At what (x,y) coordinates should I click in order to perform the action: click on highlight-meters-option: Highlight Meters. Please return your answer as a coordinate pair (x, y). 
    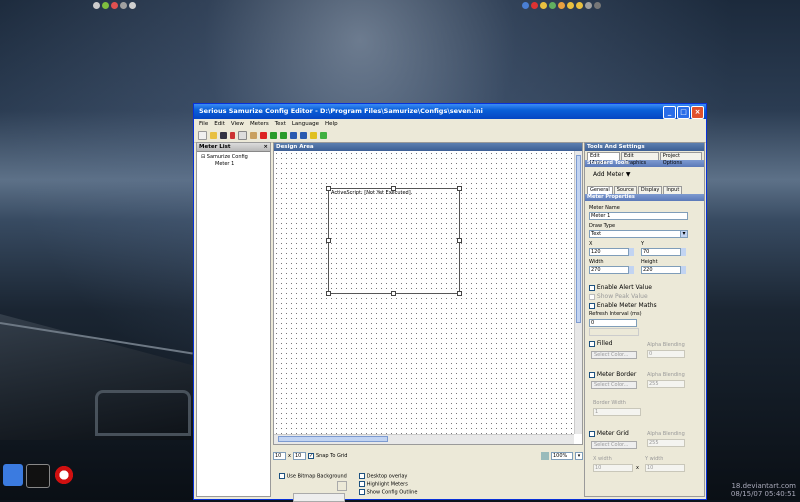
    Looking at the image, I should click on (383, 484).